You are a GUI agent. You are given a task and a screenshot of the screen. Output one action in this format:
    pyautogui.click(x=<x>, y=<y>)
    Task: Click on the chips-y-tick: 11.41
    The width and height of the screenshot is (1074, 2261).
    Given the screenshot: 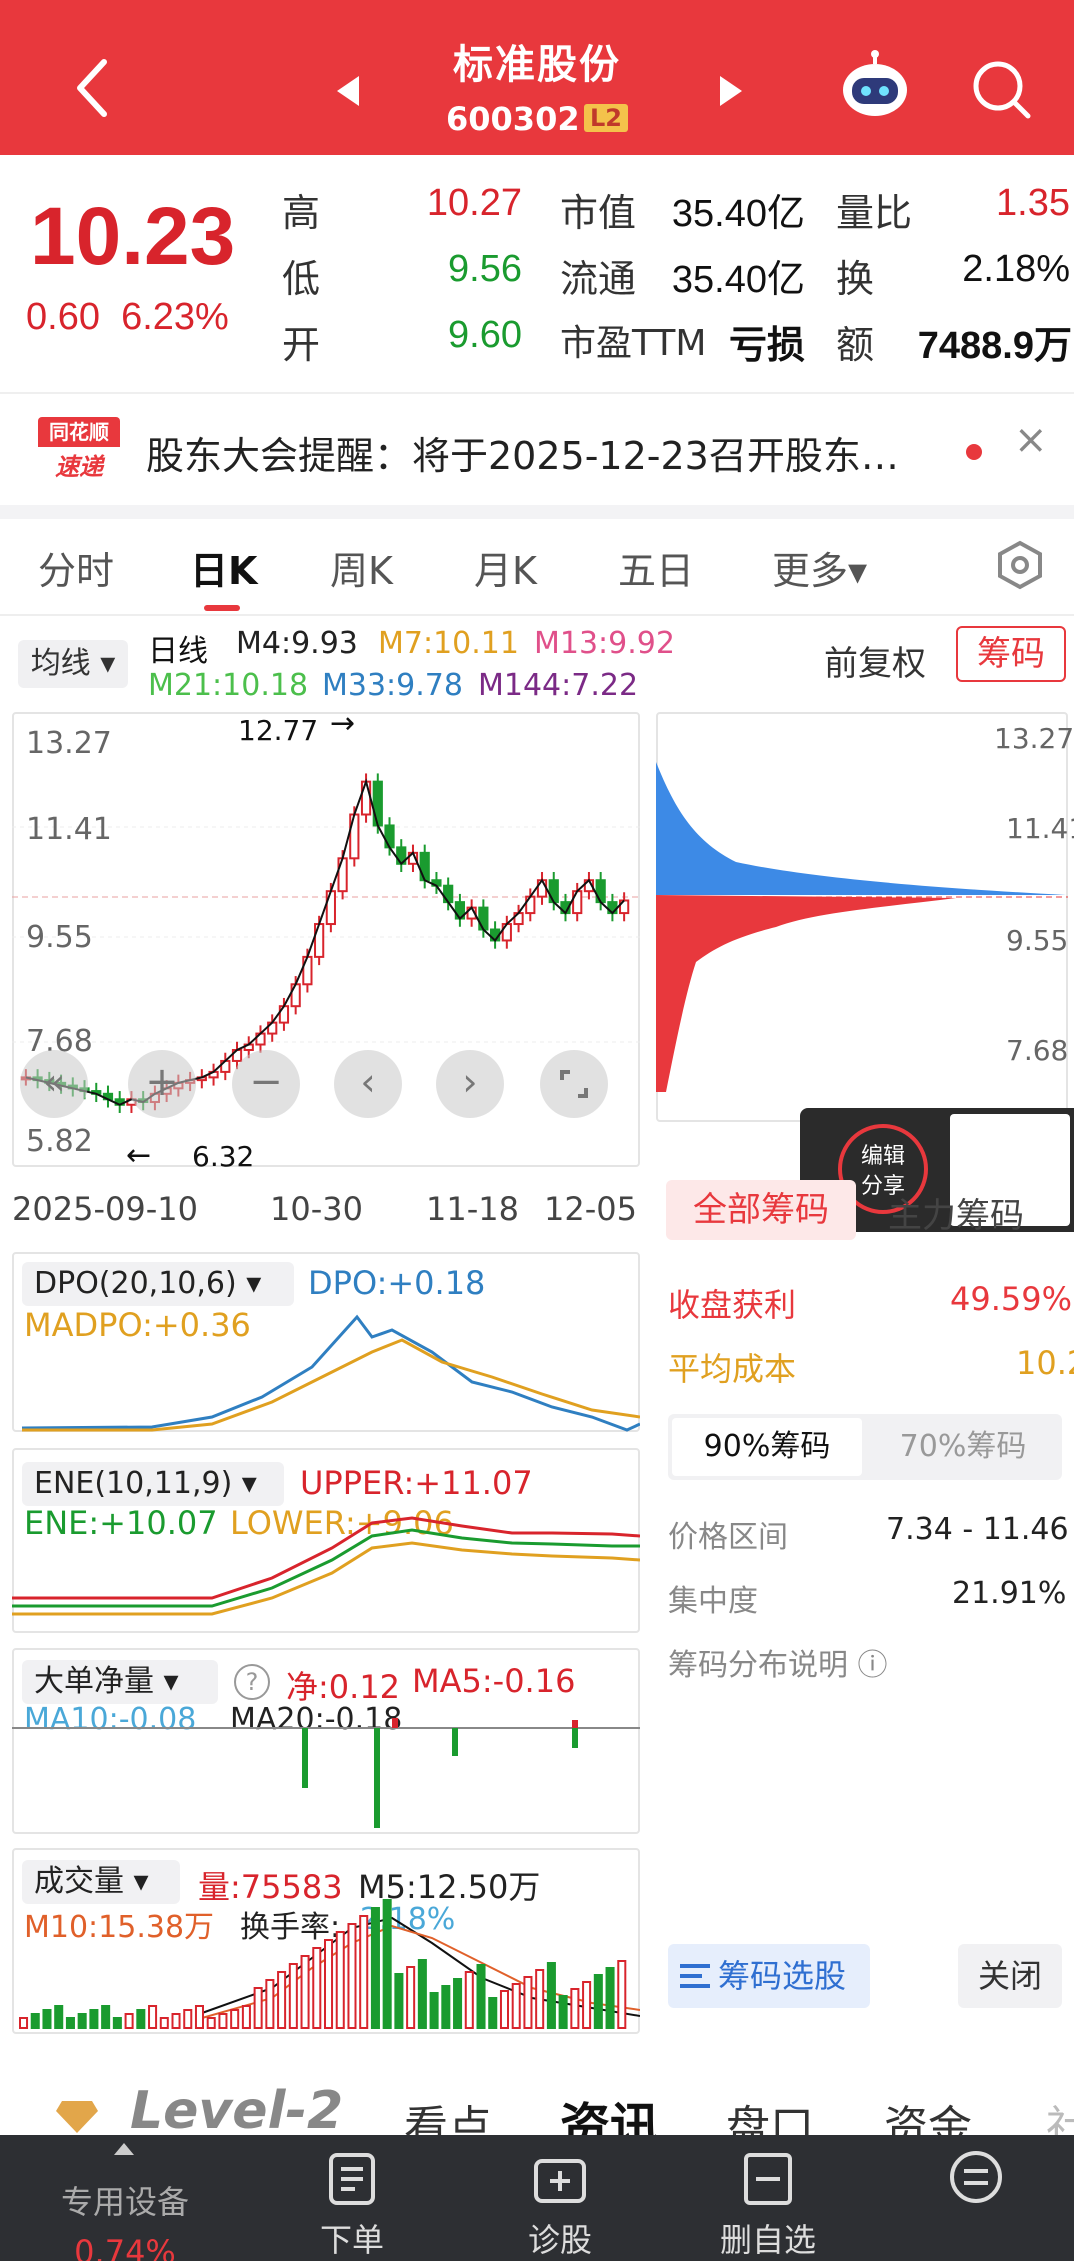 What is the action you would take?
    pyautogui.click(x=1040, y=828)
    